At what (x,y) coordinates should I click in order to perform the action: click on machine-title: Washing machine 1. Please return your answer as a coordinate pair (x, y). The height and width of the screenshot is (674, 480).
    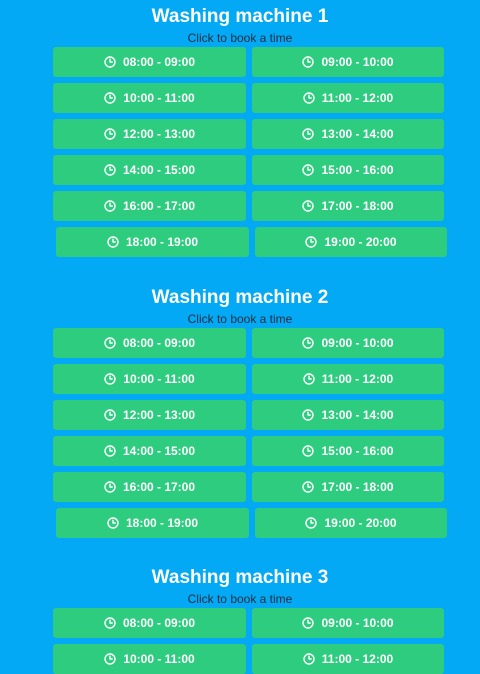
    Looking at the image, I should click on (240, 16).